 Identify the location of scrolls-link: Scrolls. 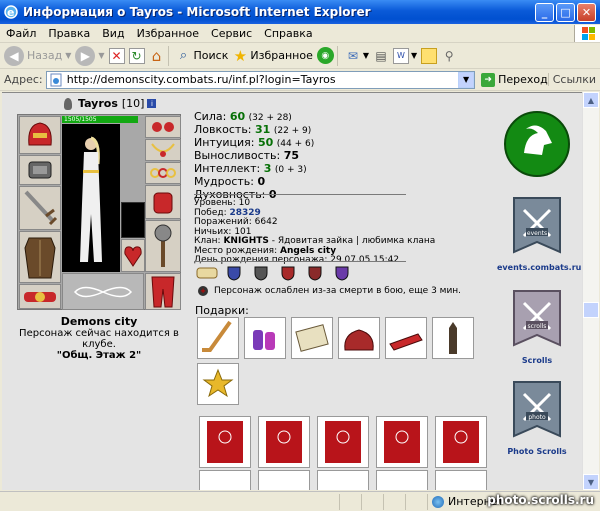
(537, 360).